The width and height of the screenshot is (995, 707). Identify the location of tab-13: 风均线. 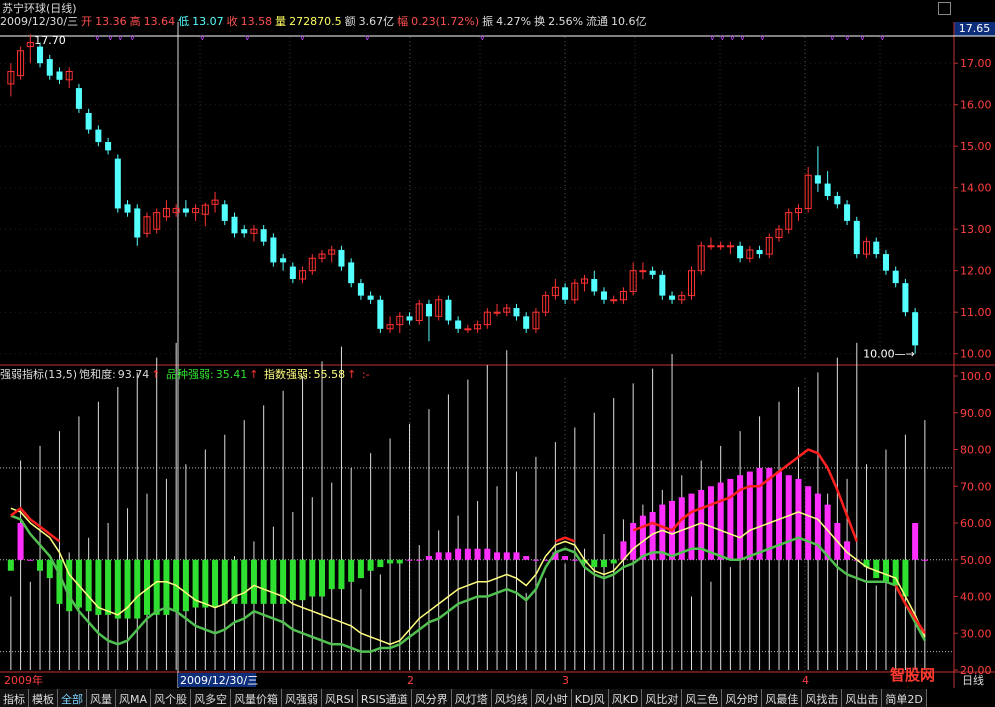
(511, 698).